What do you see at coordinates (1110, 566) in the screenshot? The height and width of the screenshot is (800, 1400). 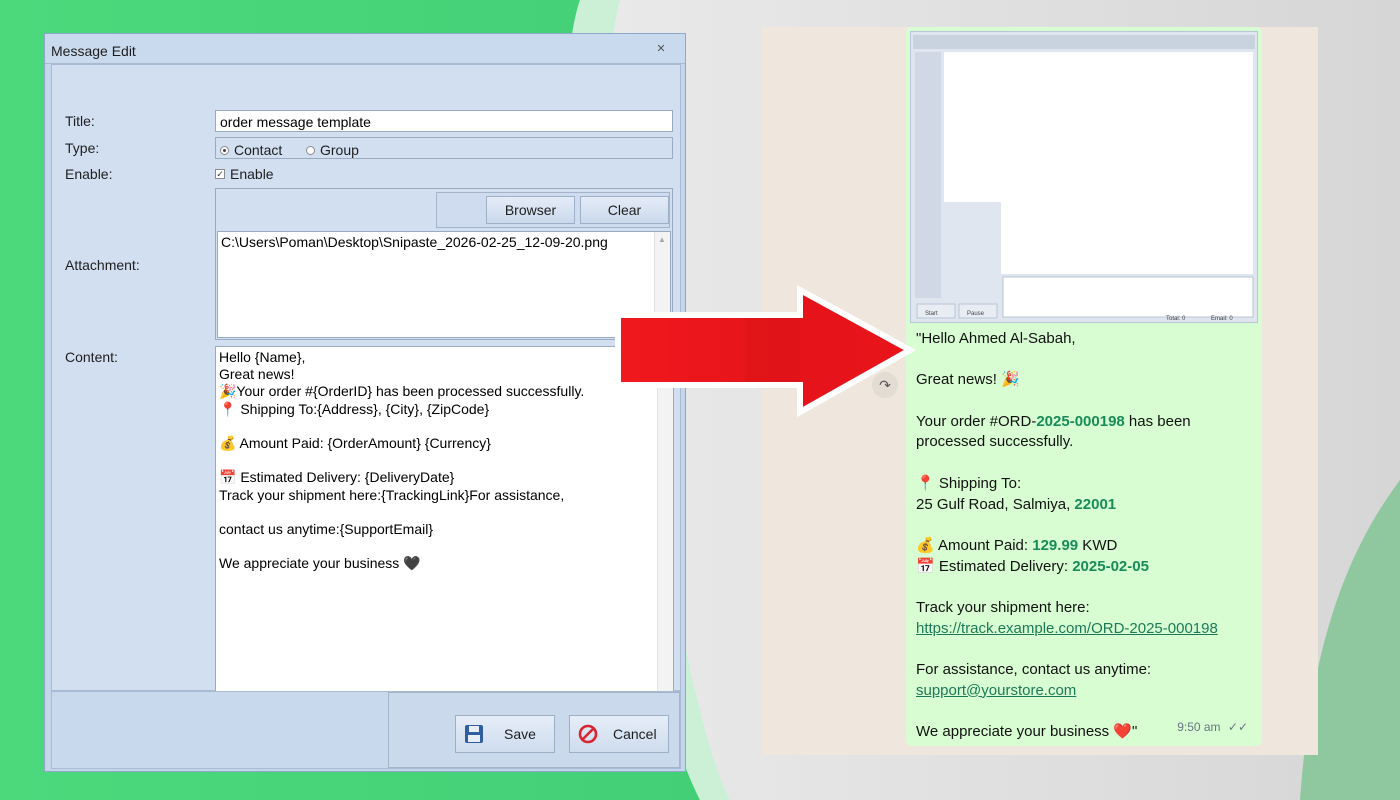 I see `delivery-date: 2025-02-05` at bounding box center [1110, 566].